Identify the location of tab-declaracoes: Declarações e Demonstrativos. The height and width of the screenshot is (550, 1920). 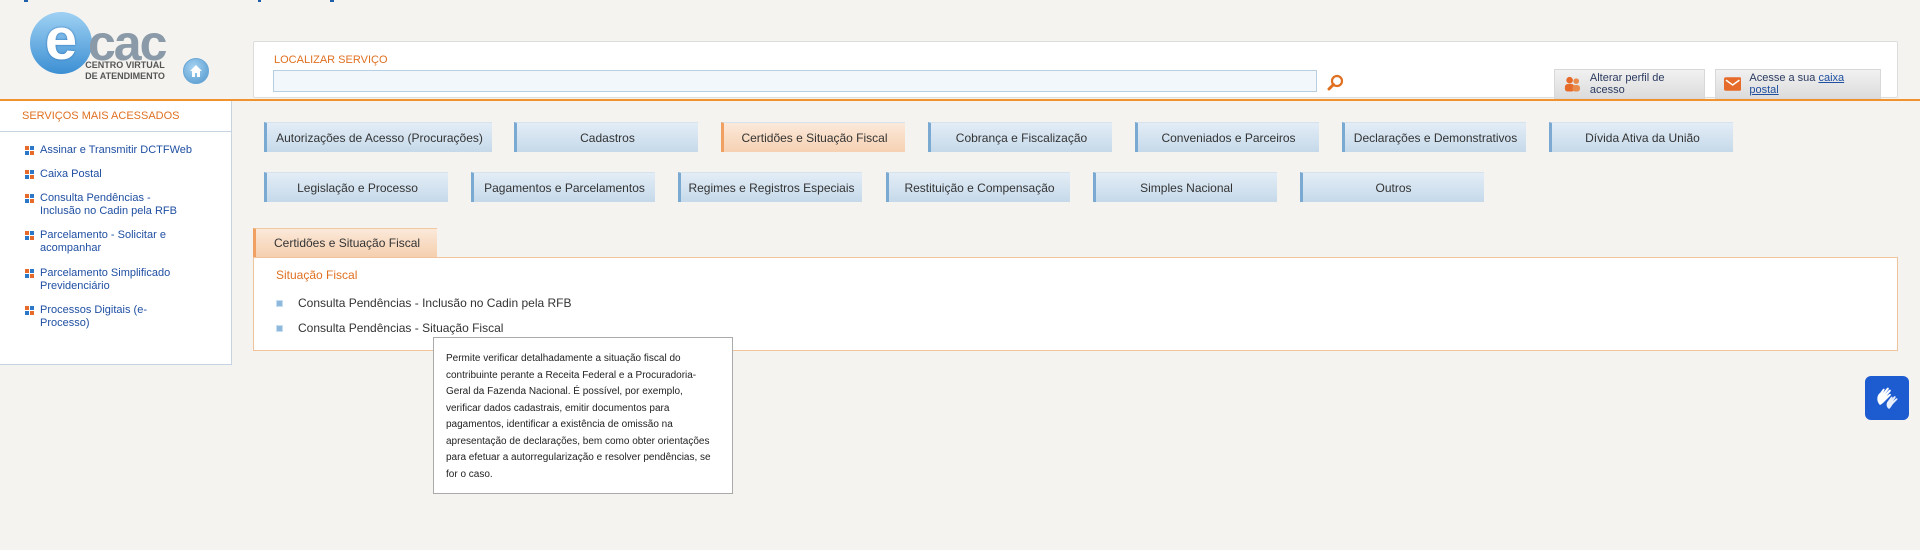
(1434, 137).